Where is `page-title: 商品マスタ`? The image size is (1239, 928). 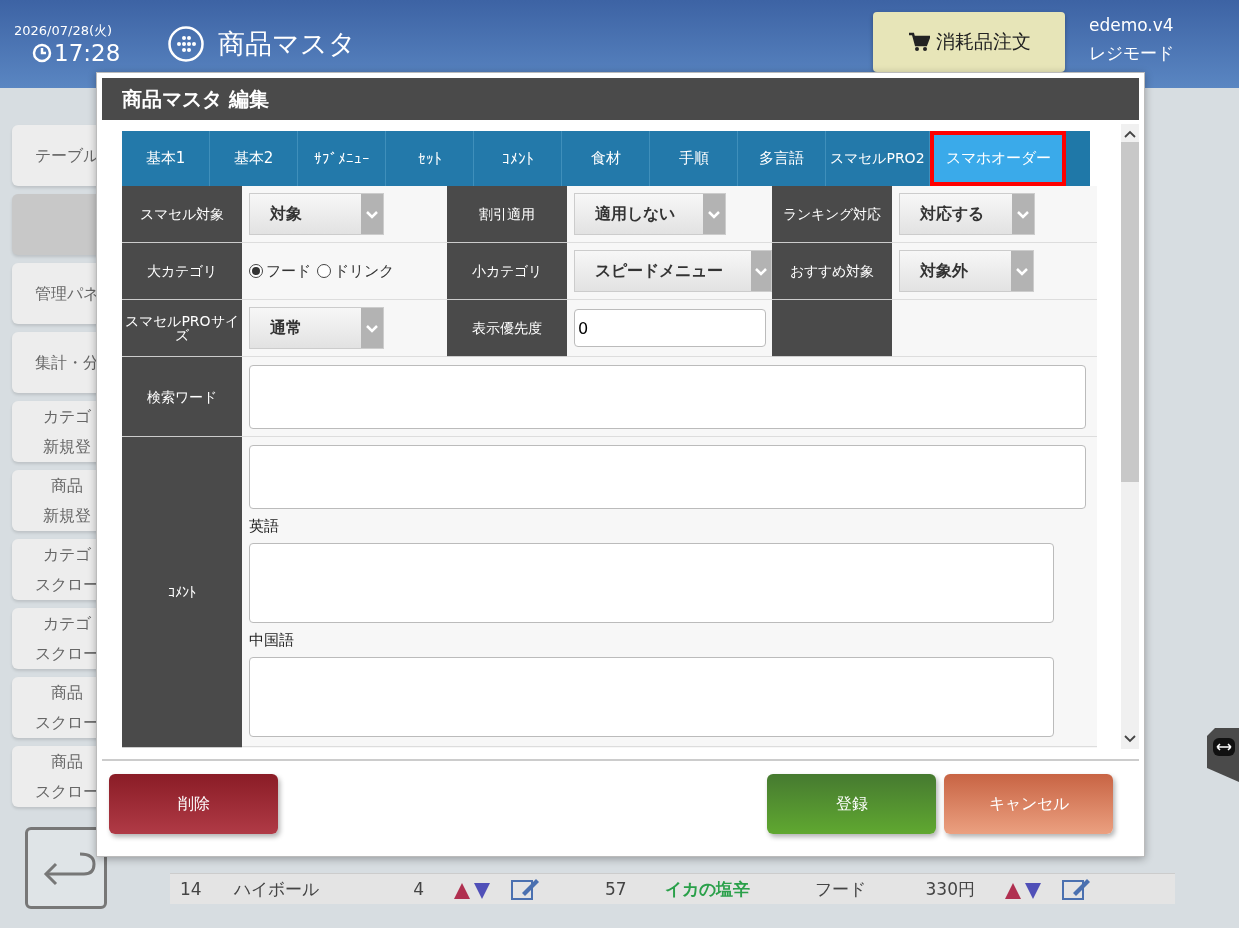
page-title: 商品マスタ is located at coordinates (287, 44).